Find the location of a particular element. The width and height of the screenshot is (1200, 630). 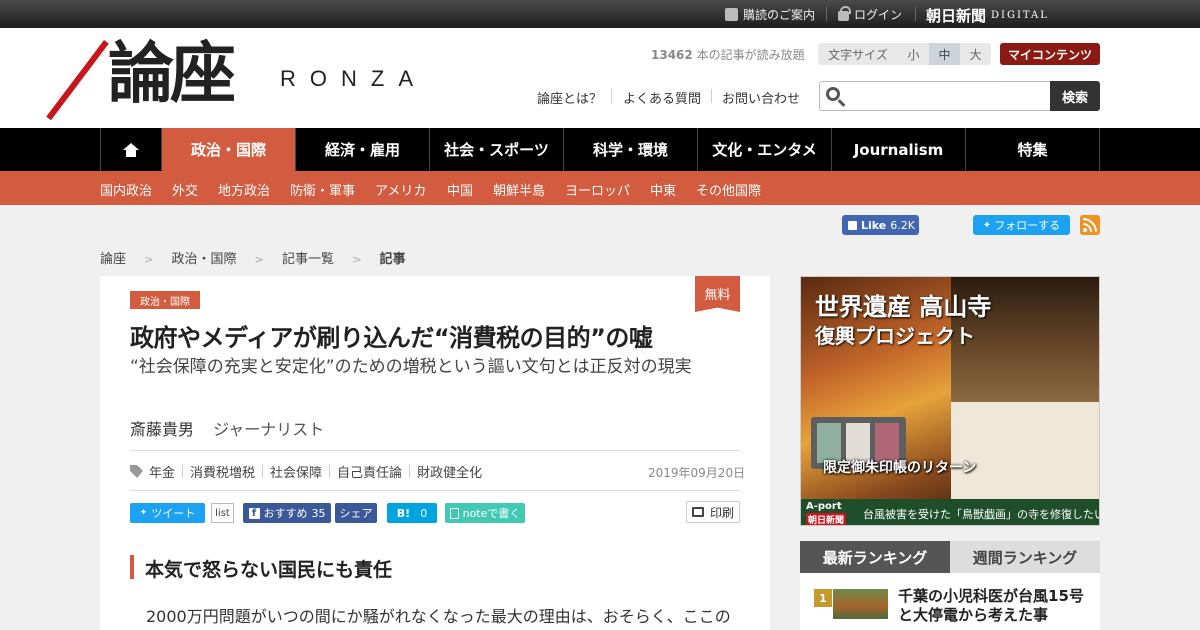

home-icon is located at coordinates (131, 149).